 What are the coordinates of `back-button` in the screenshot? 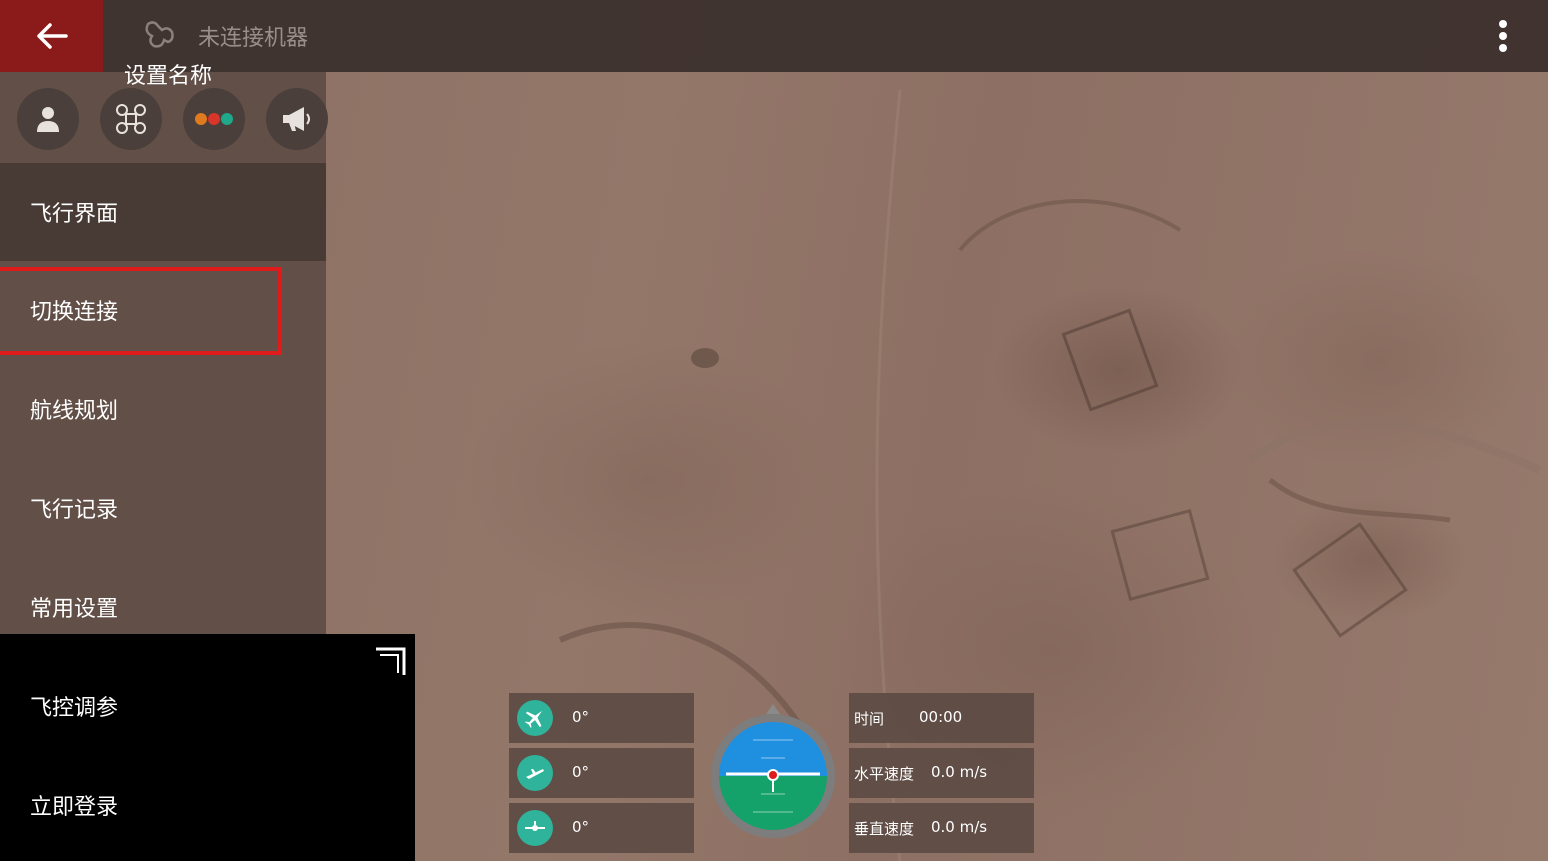 It's located at (51, 36).